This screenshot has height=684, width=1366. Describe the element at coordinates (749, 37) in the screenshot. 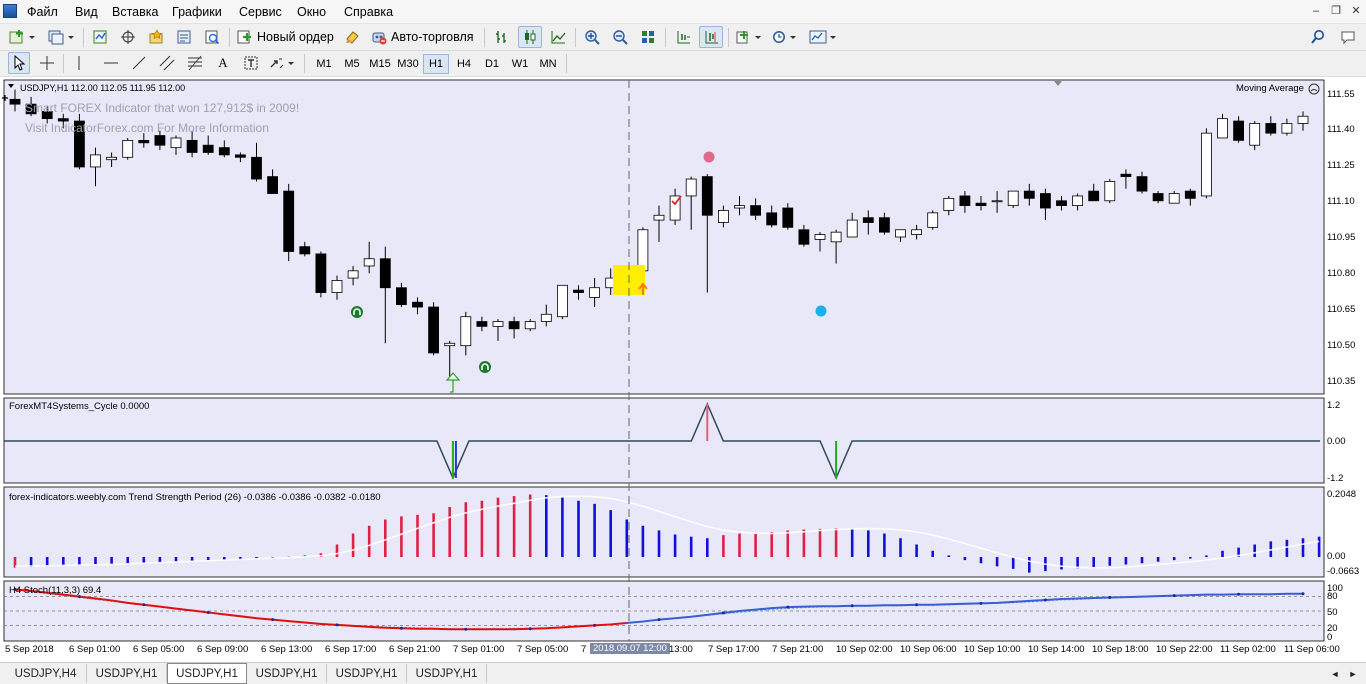

I see `indicators-button` at that location.